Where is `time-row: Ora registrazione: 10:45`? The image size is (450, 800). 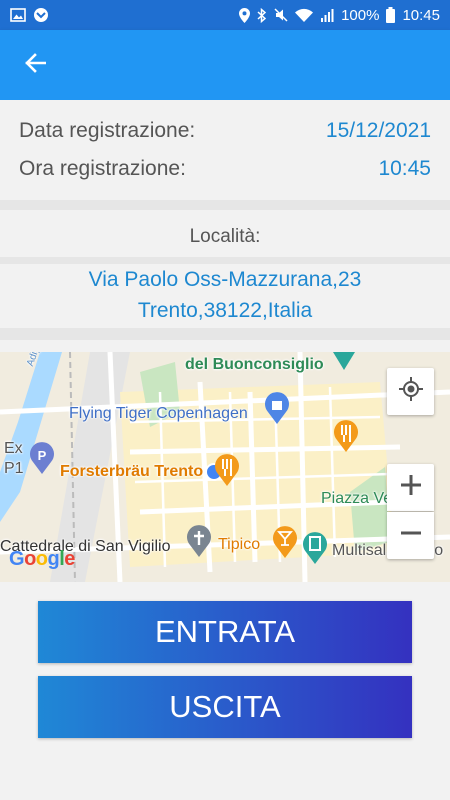 time-row: Ora registrazione: 10:45 is located at coordinates (225, 169).